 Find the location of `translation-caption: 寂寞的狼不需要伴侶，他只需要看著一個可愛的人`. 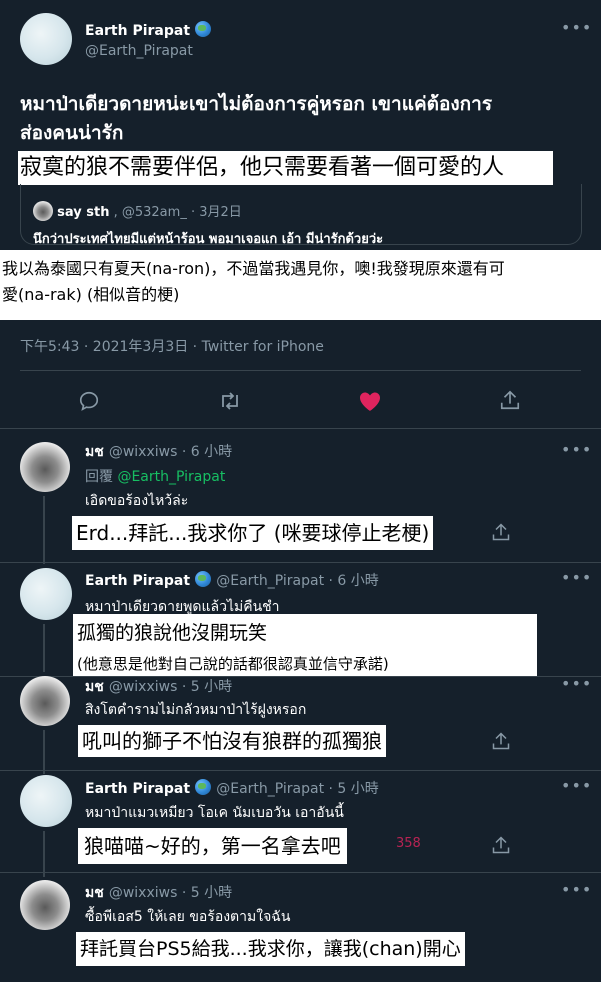

translation-caption: 寂寞的狼不需要伴侶，他只需要看著一個可愛的人 is located at coordinates (285, 168).